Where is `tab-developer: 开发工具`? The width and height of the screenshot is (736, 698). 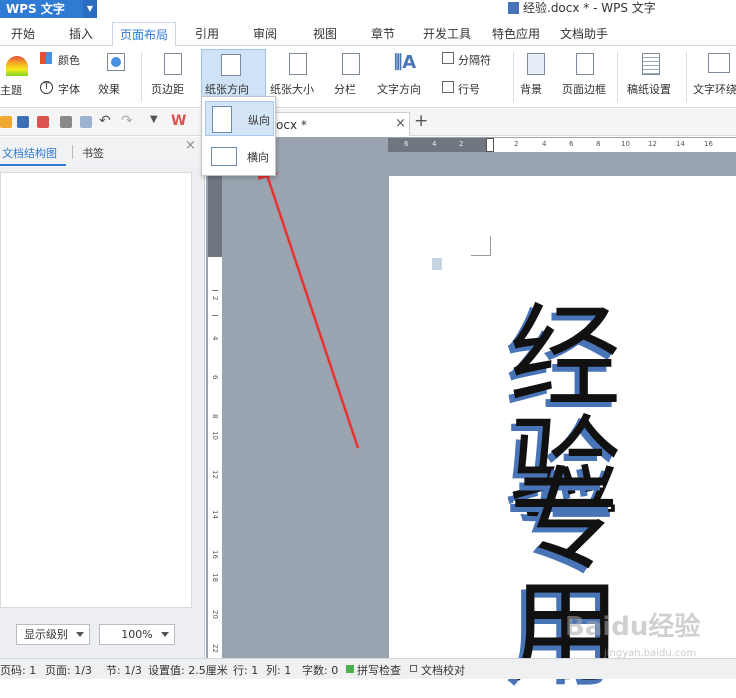
tab-developer: 开发工具 is located at coordinates (447, 34).